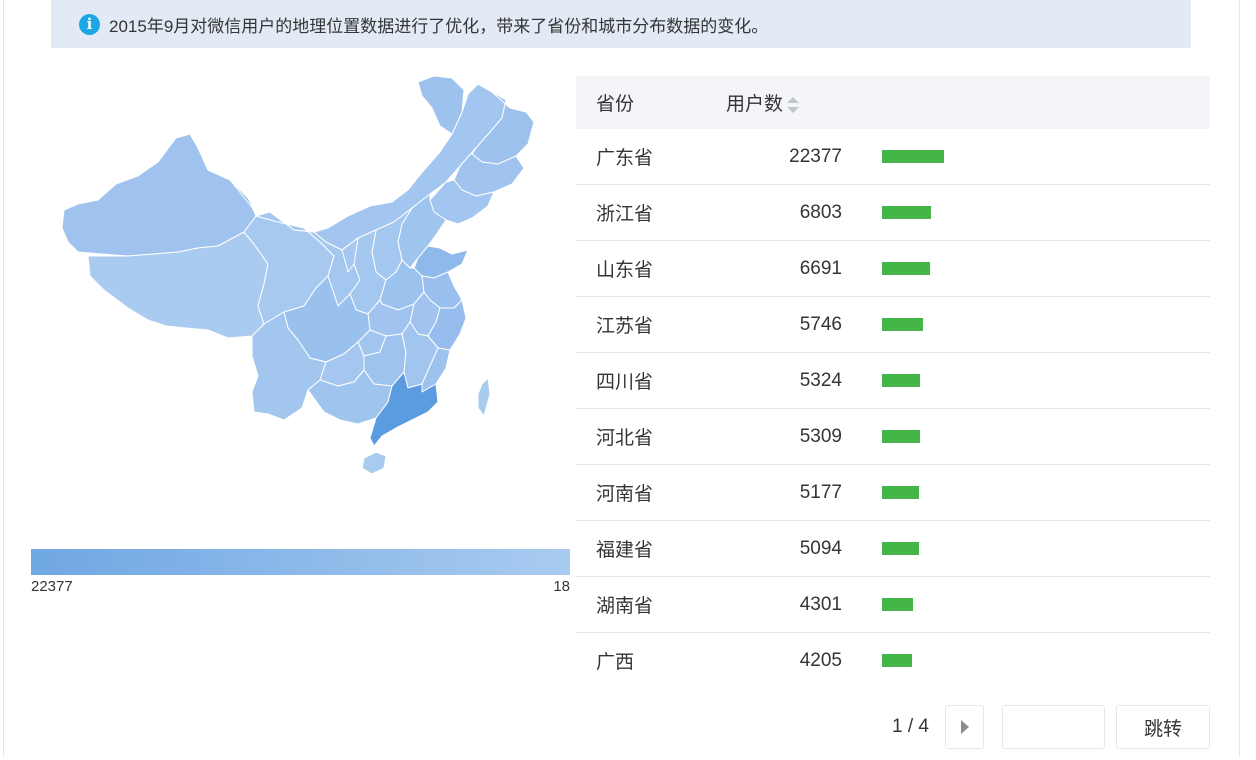  What do you see at coordinates (793, 104) in the screenshot?
I see `sort-icon` at bounding box center [793, 104].